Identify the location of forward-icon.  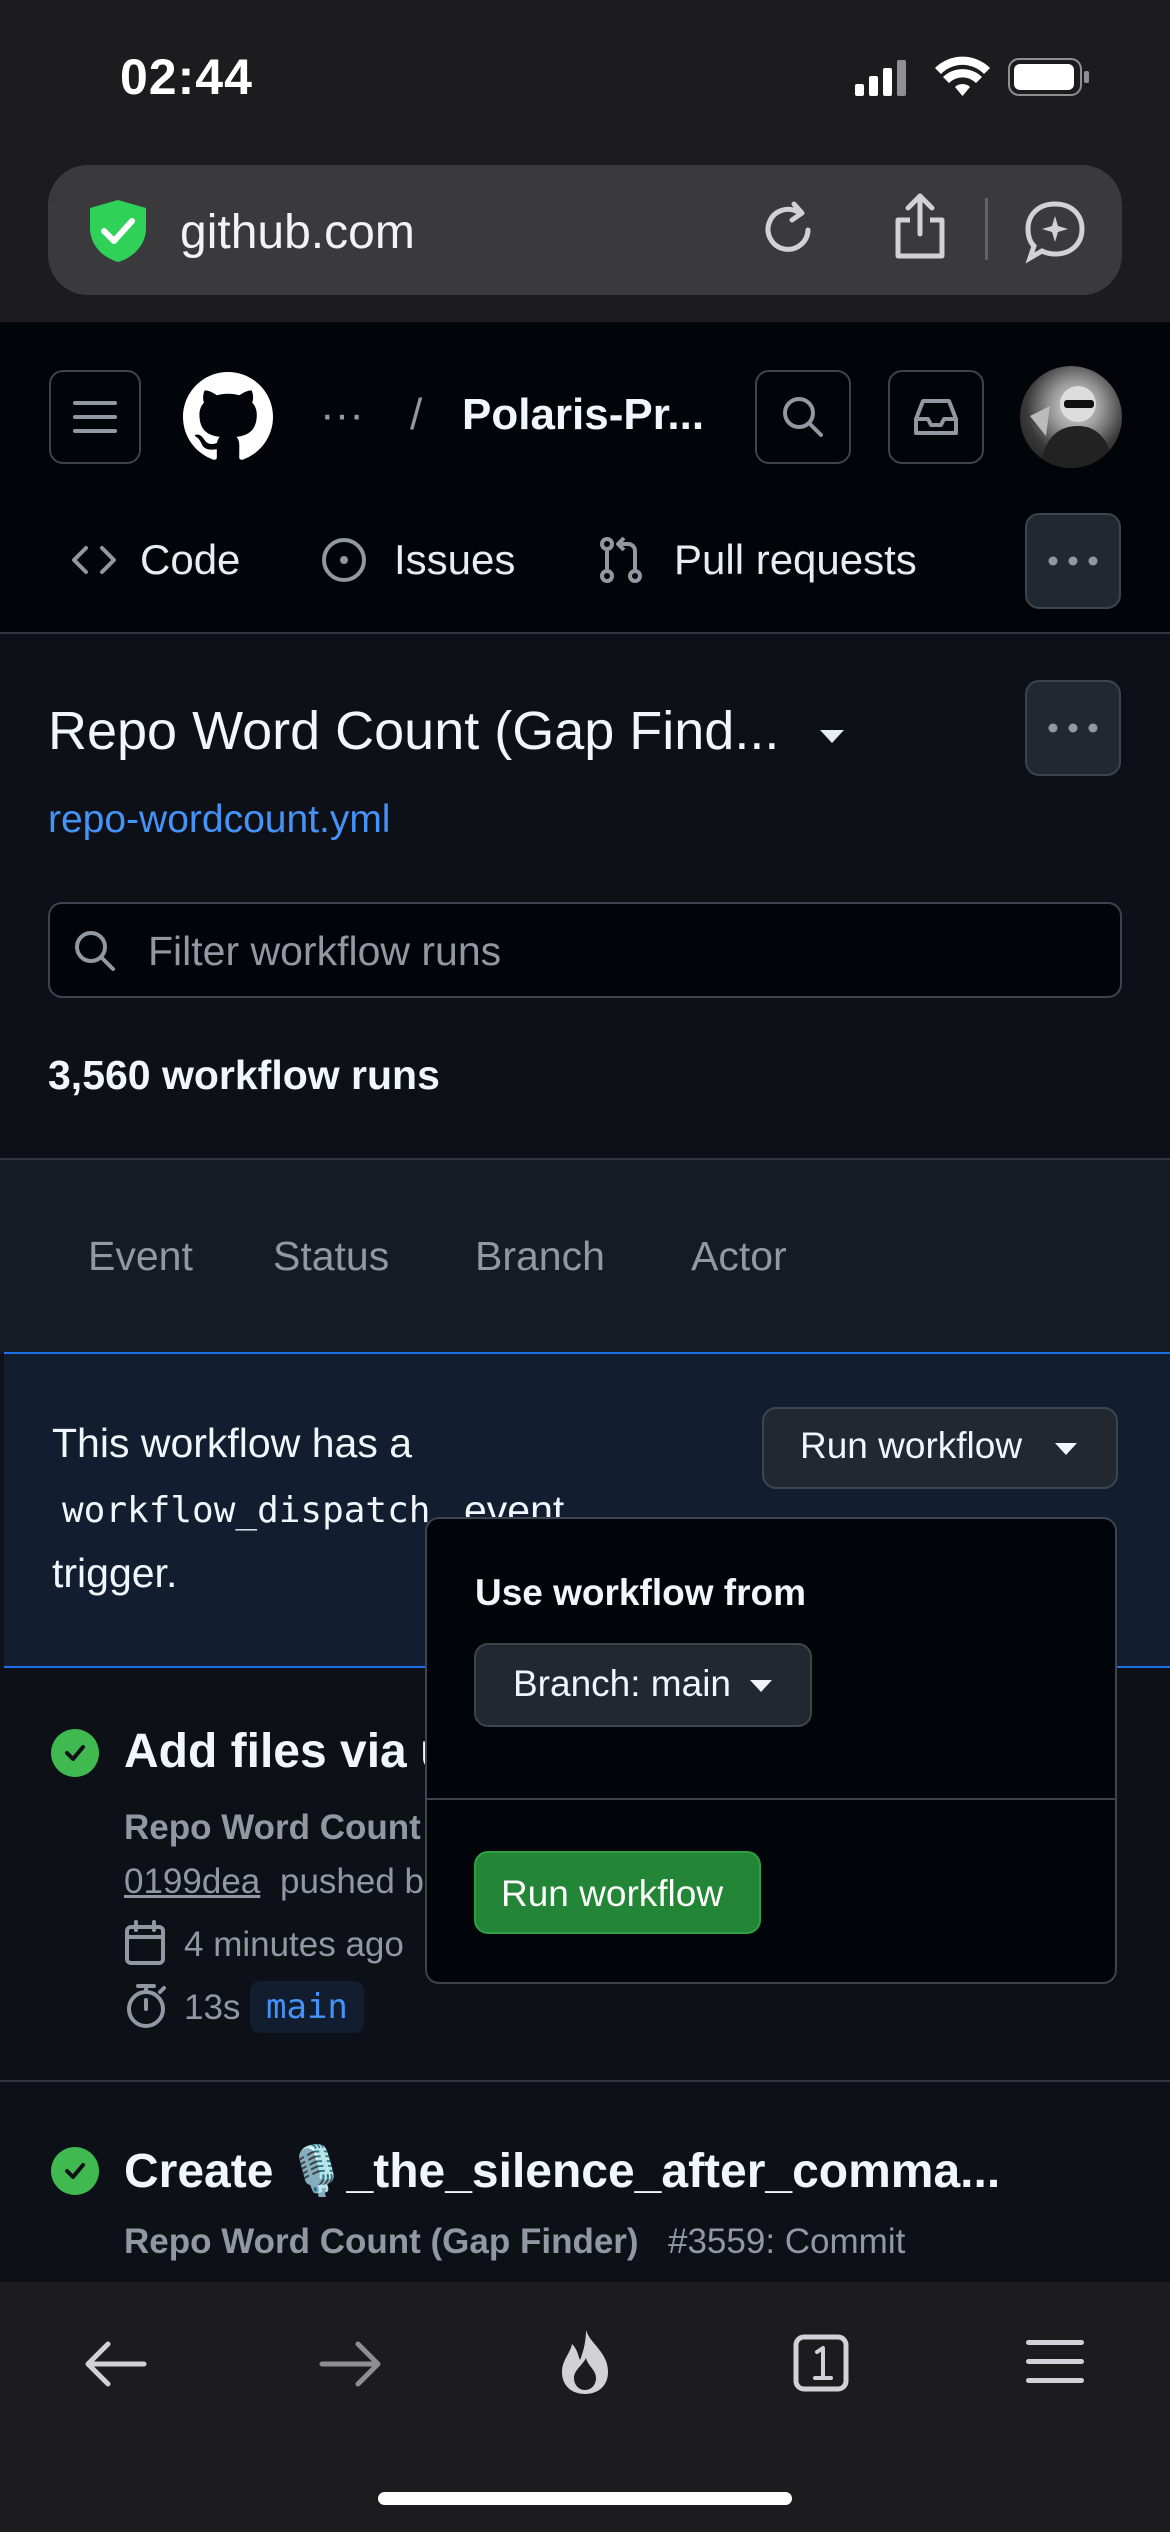
(351, 2364).